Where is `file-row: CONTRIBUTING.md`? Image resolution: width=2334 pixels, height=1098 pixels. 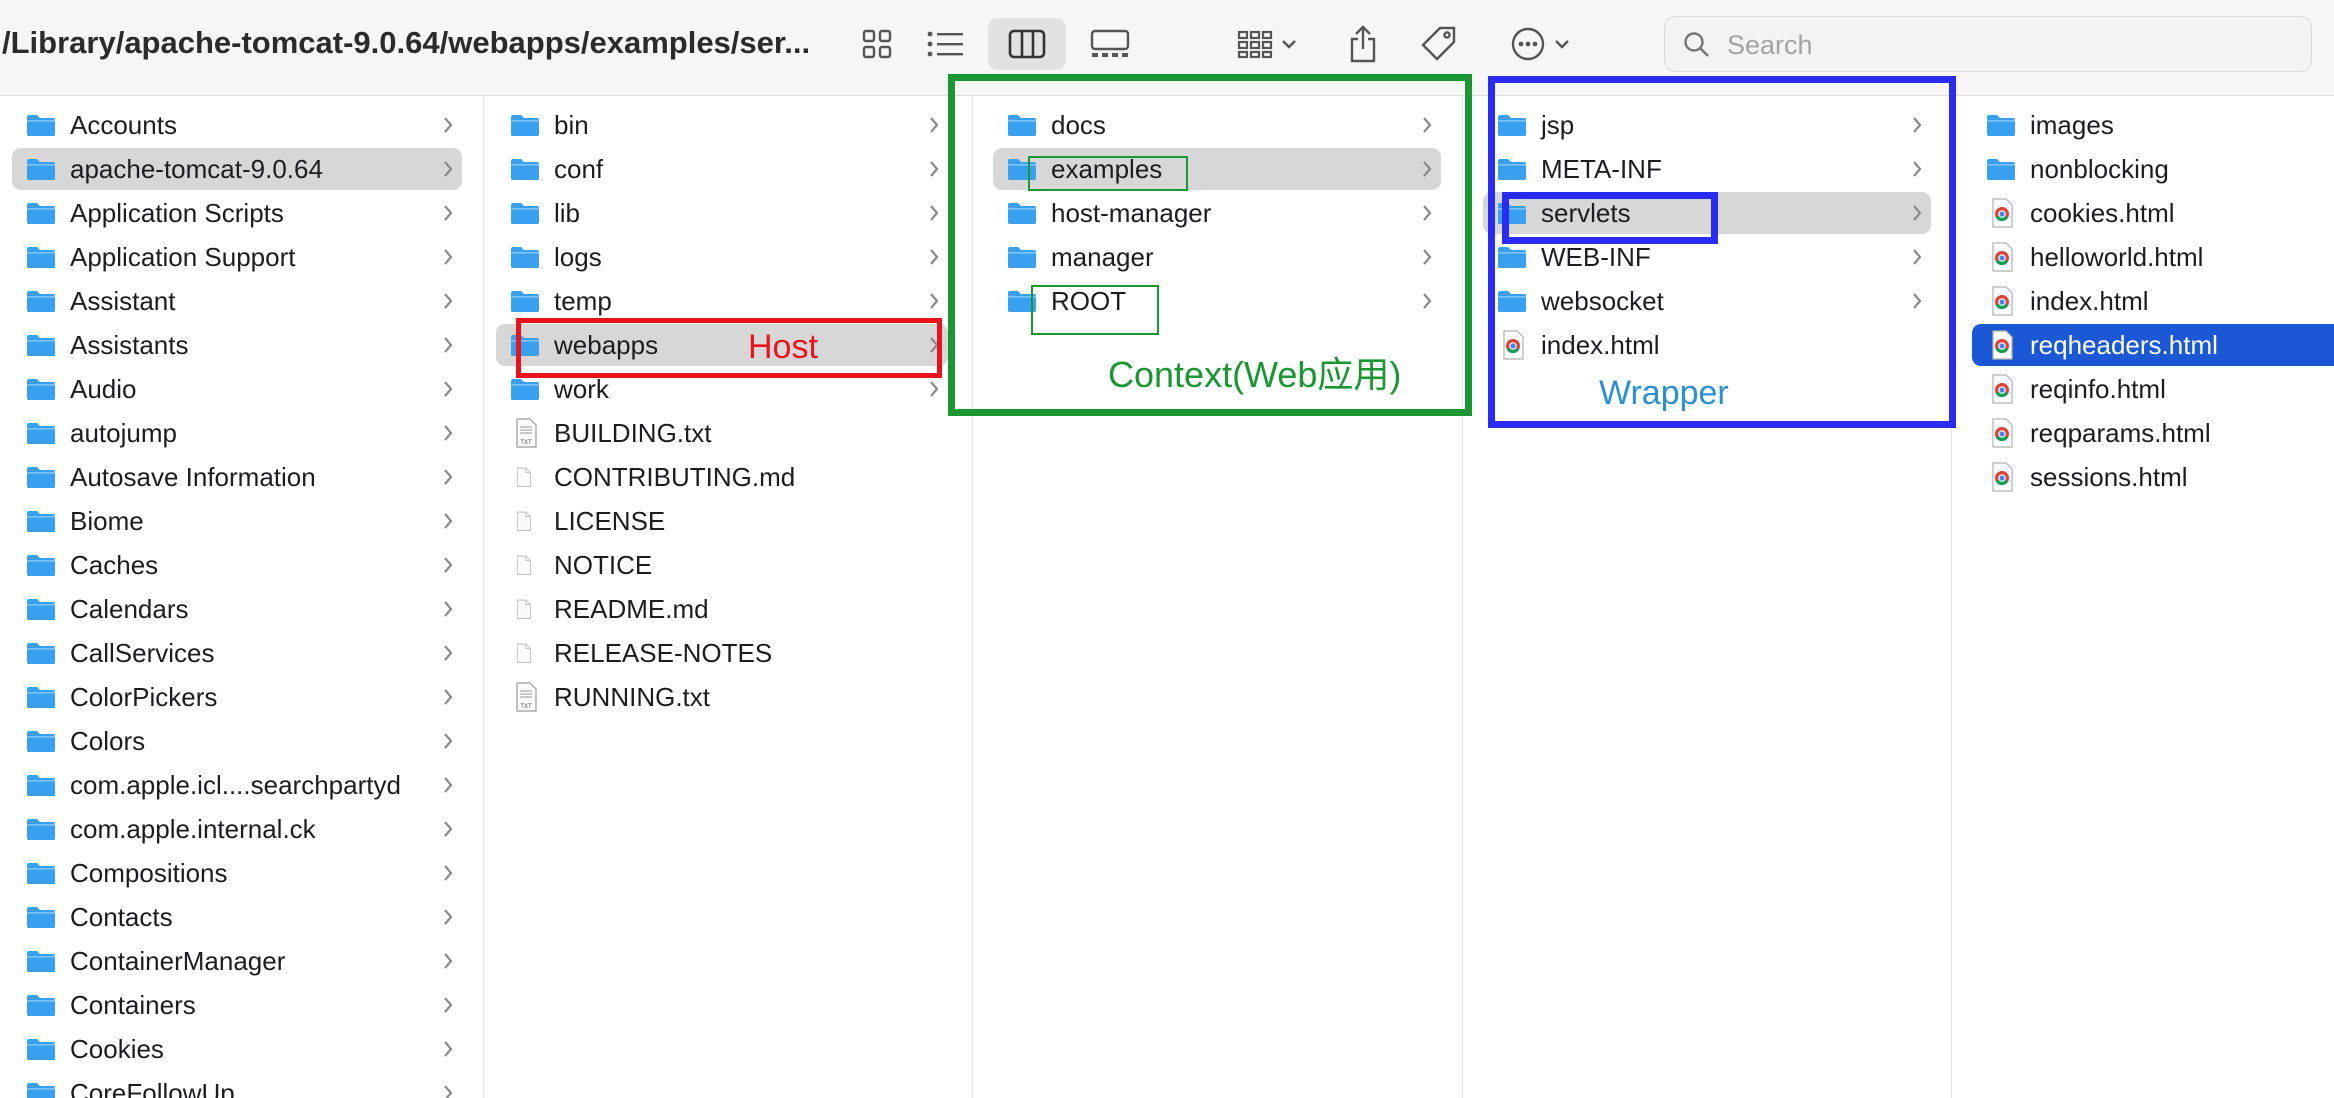
file-row: CONTRIBUTING.md is located at coordinates (722, 477).